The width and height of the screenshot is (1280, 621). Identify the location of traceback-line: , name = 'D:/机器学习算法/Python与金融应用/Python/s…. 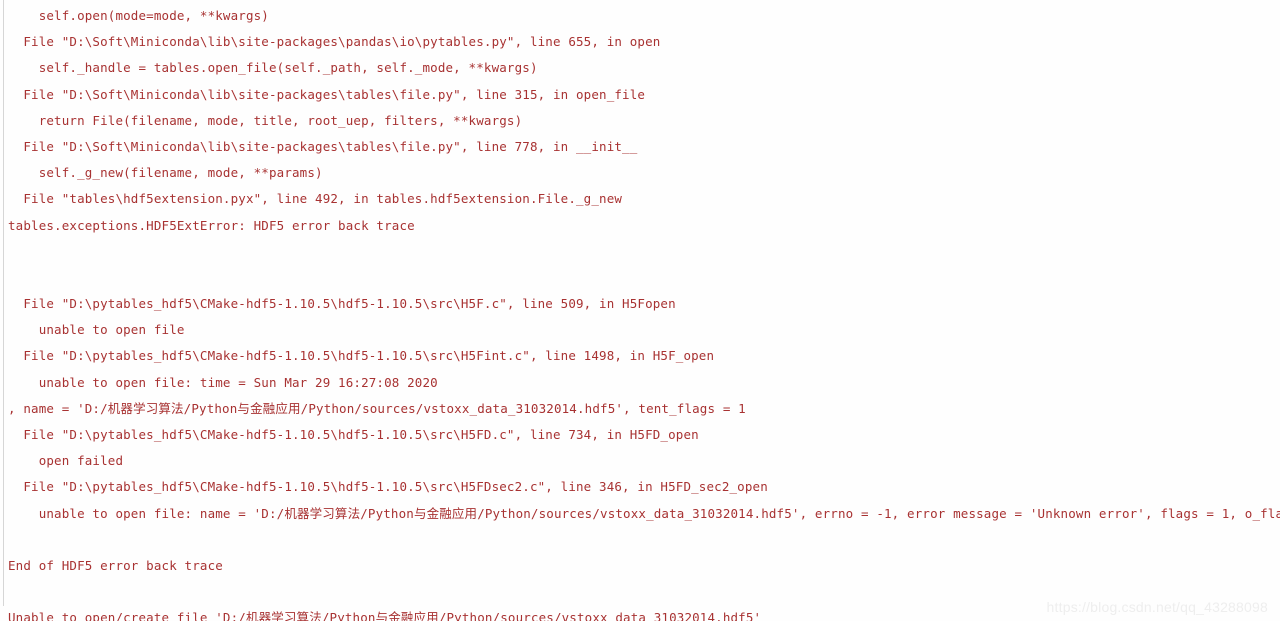
(377, 408).